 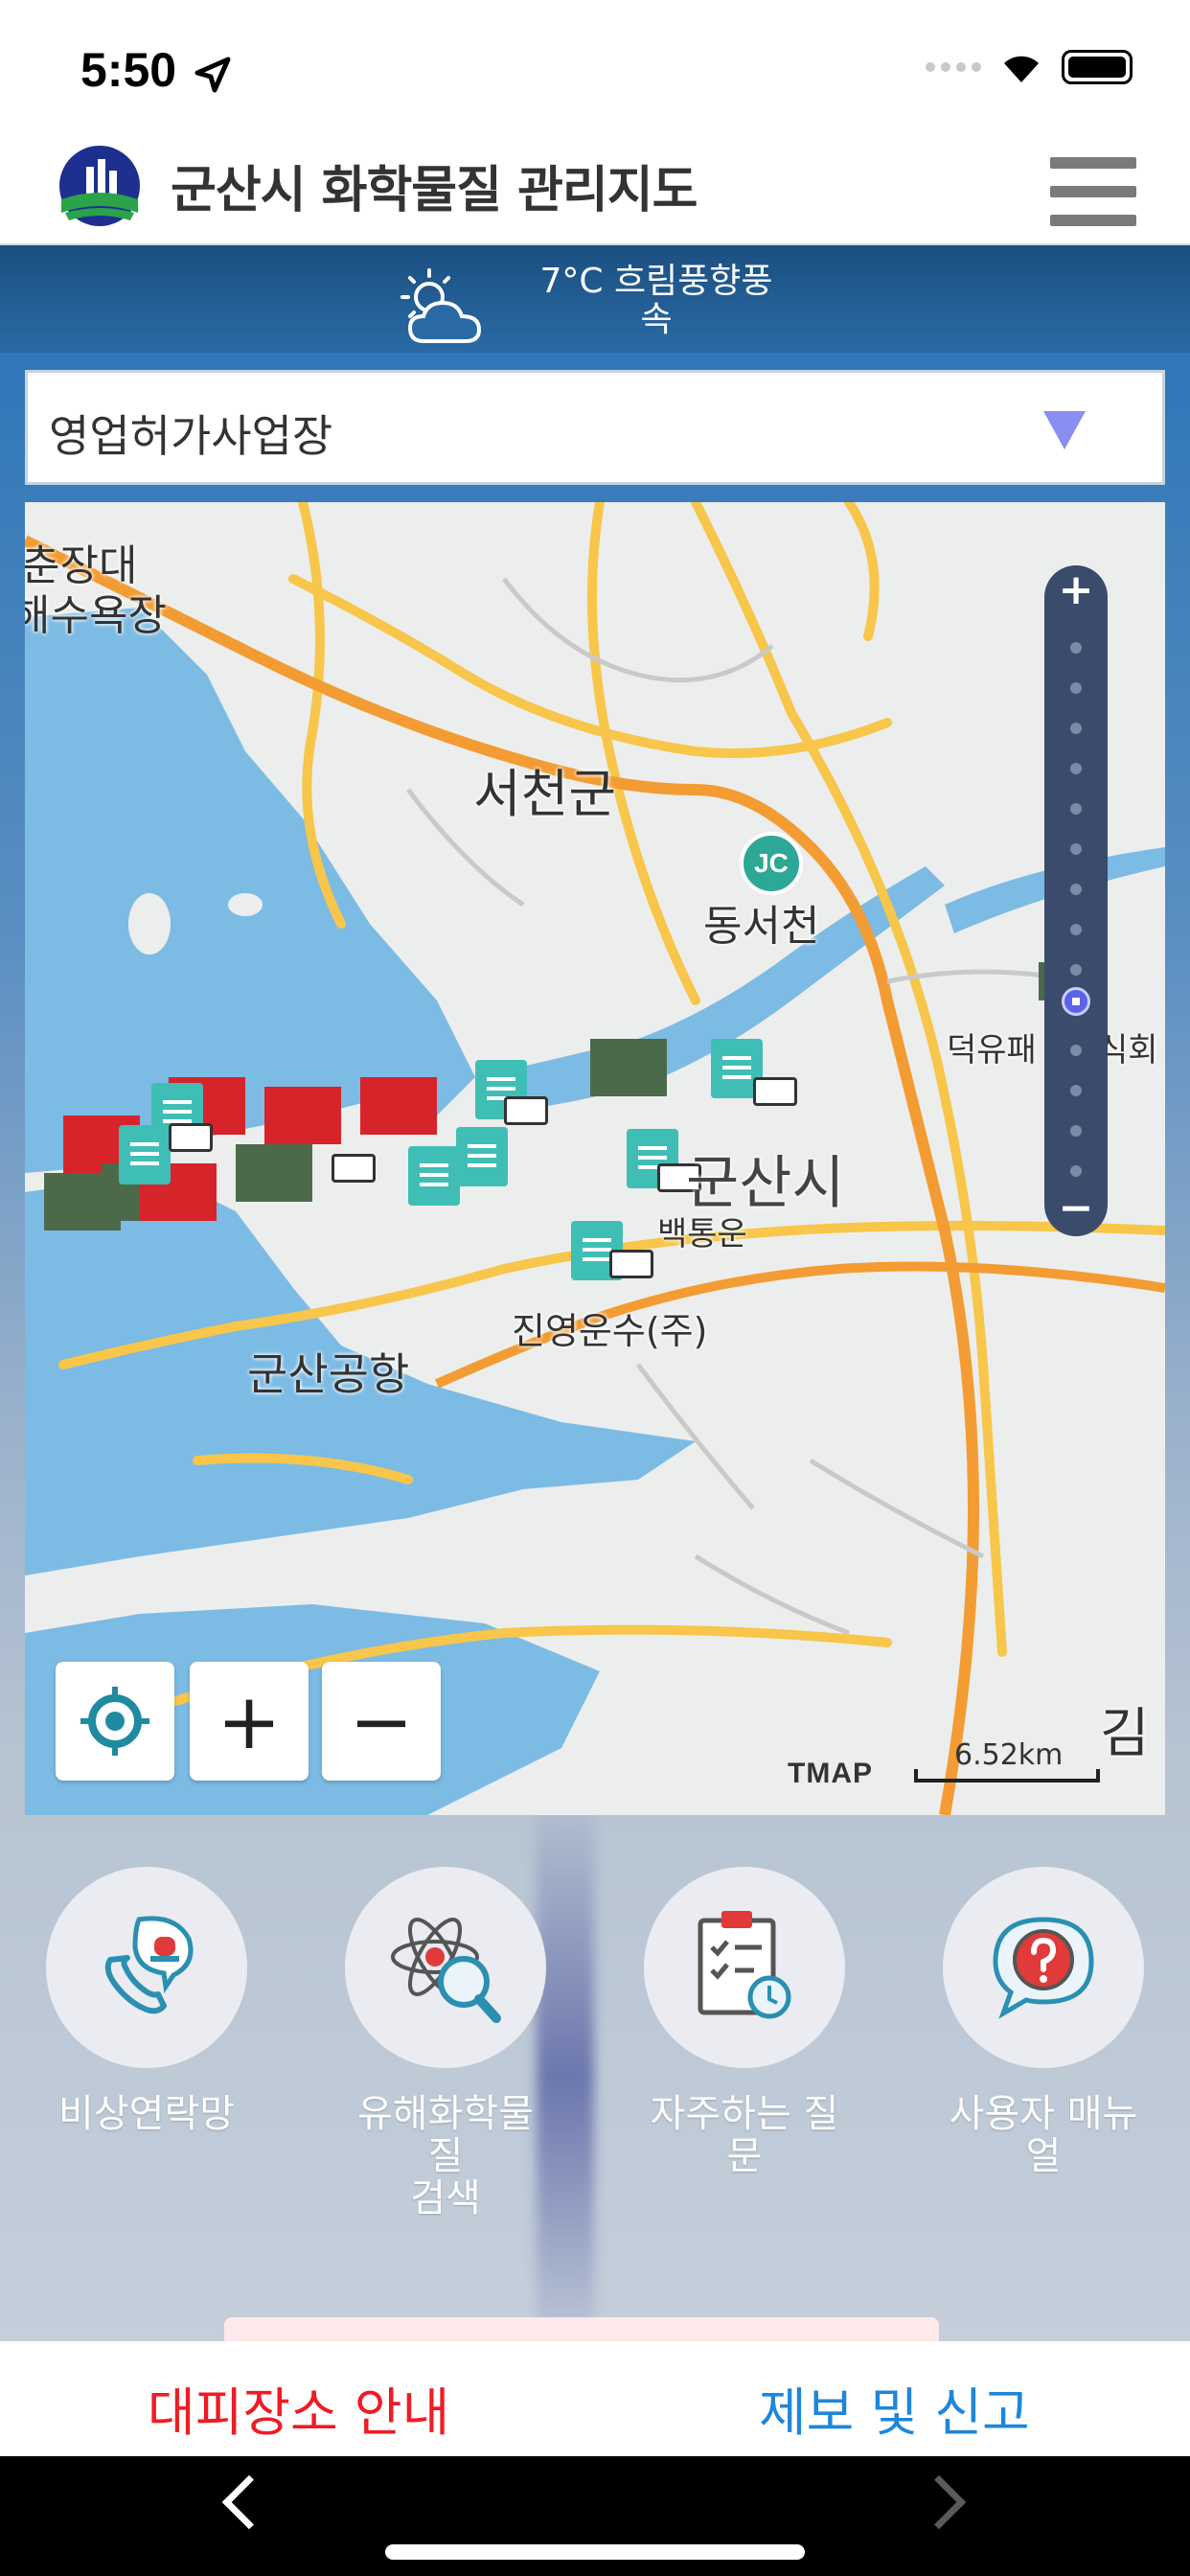 What do you see at coordinates (213, 75) in the screenshot?
I see `location-arrow-icon` at bounding box center [213, 75].